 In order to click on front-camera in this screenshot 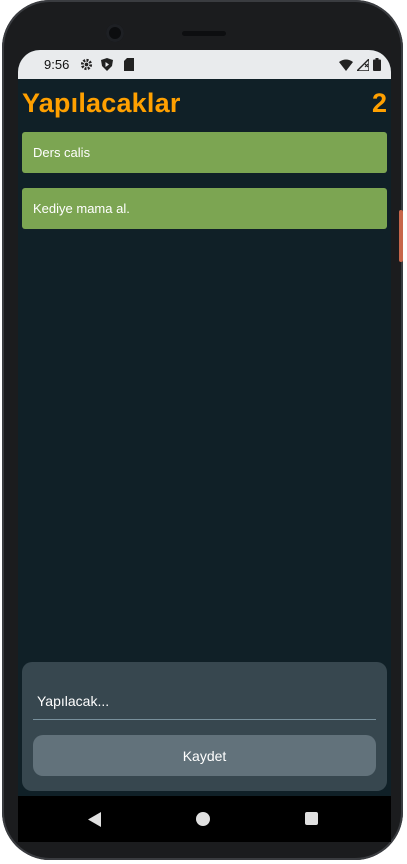, I will do `click(115, 33)`.